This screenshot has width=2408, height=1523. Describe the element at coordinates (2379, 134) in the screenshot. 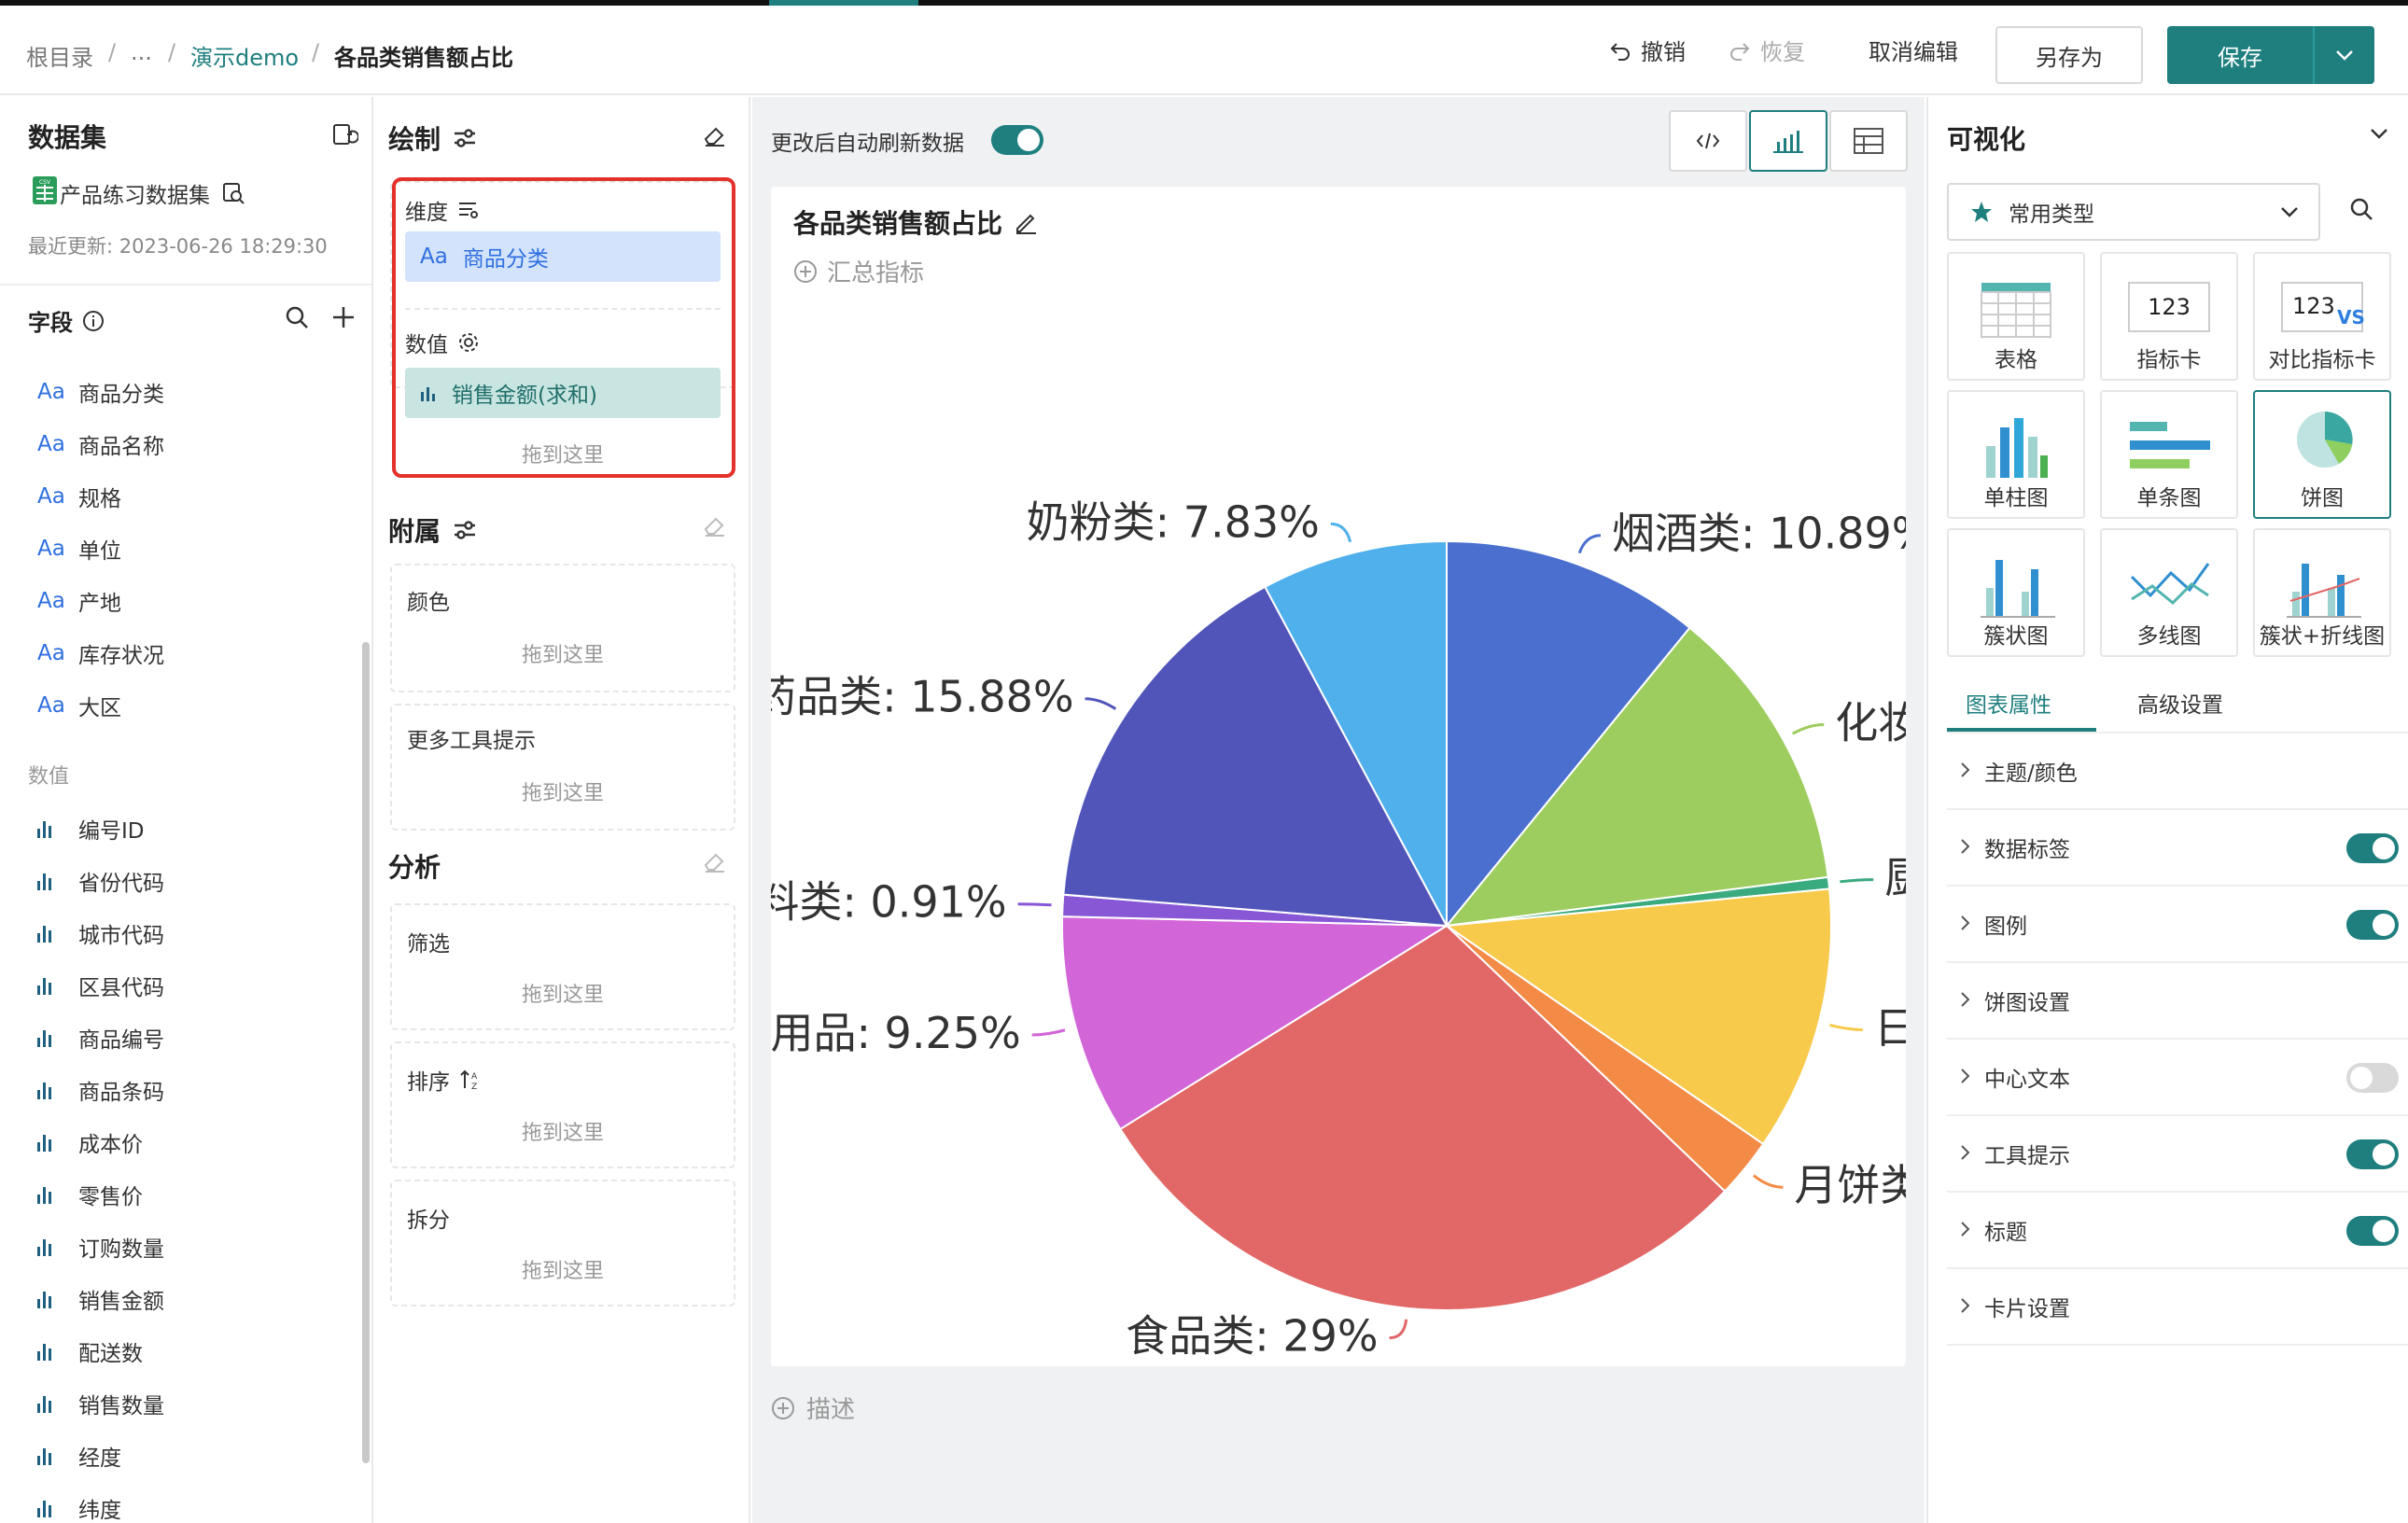

I see `chevron-down-icon` at that location.